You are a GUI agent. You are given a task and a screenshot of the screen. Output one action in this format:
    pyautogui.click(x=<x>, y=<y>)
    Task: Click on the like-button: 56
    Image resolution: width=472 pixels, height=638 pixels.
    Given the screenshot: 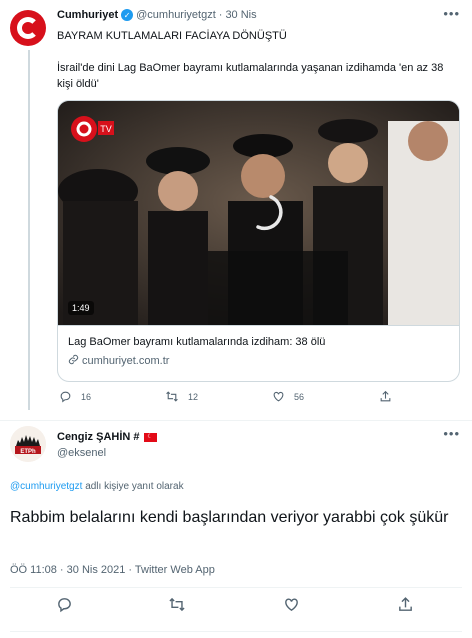 What is the action you would take?
    pyautogui.click(x=288, y=396)
    